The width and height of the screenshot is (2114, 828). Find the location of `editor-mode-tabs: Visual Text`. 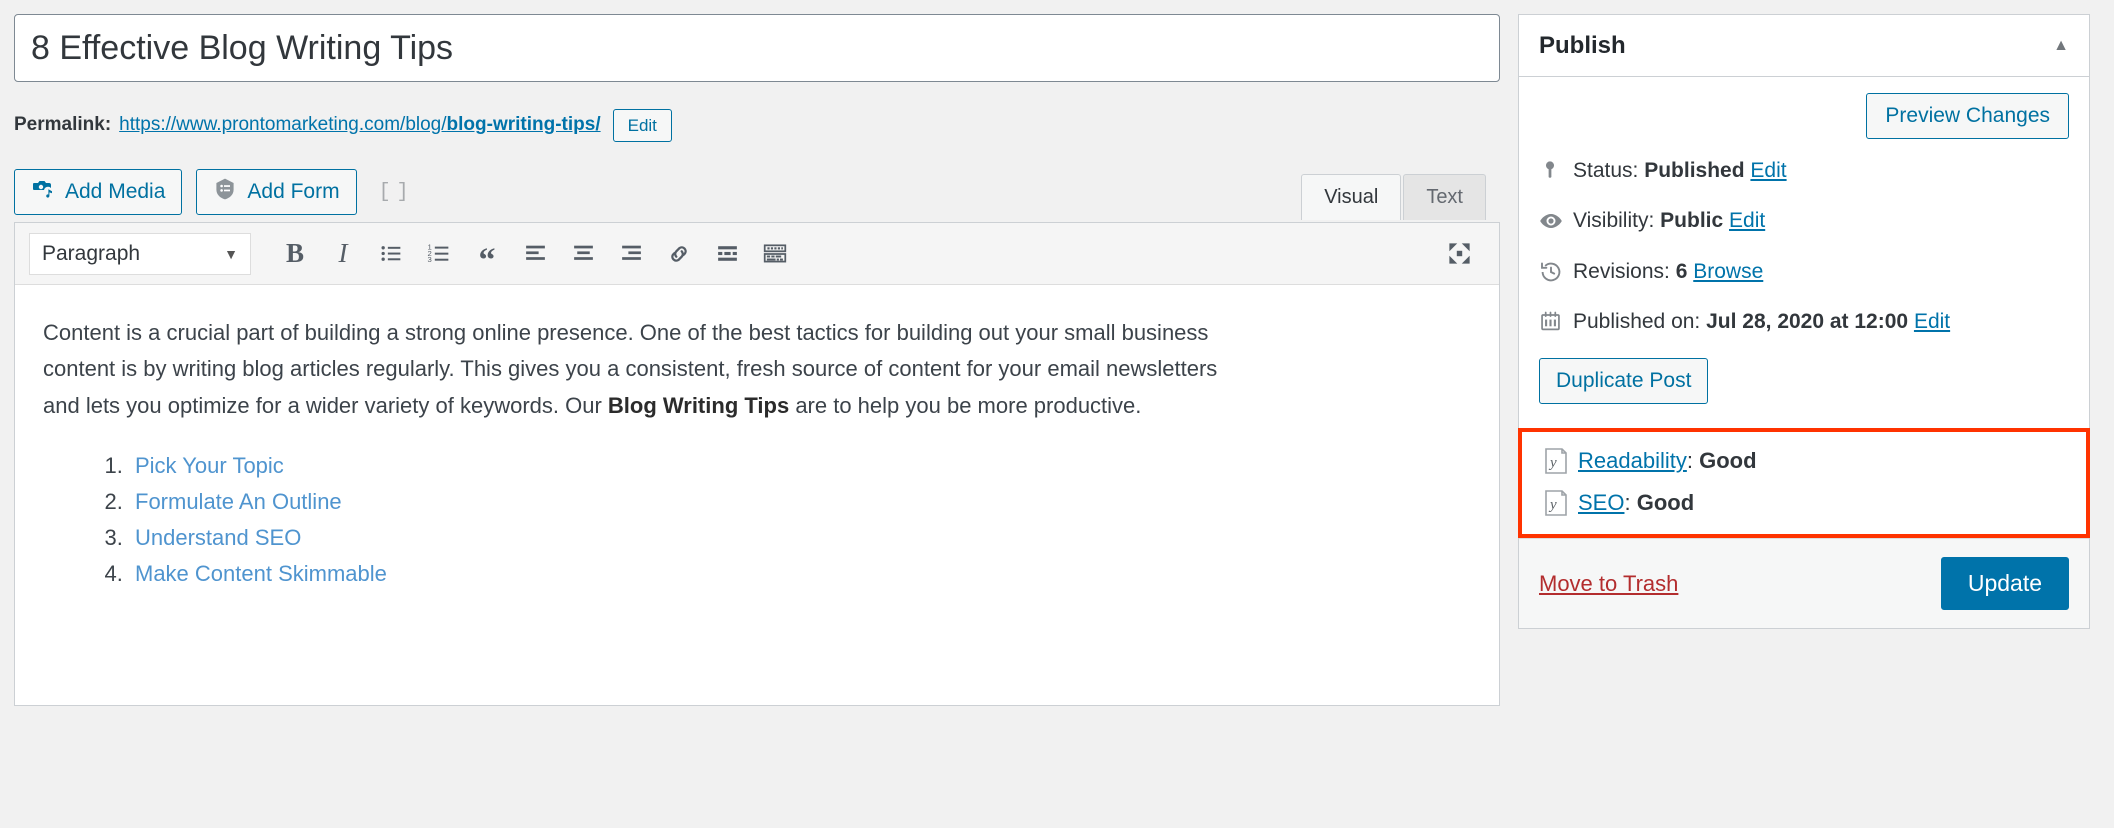

editor-mode-tabs: Visual Text is located at coordinates (1392, 197).